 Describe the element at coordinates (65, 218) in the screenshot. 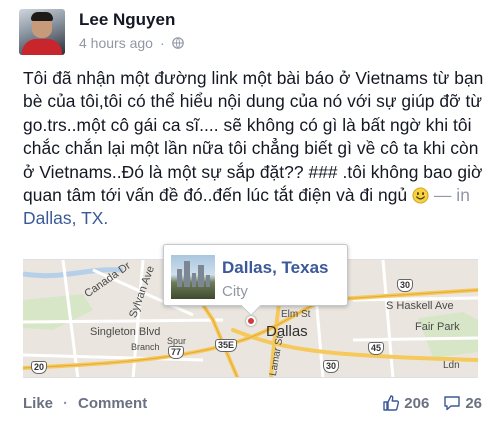

I see `location-link: Dallas, TX.` at that location.